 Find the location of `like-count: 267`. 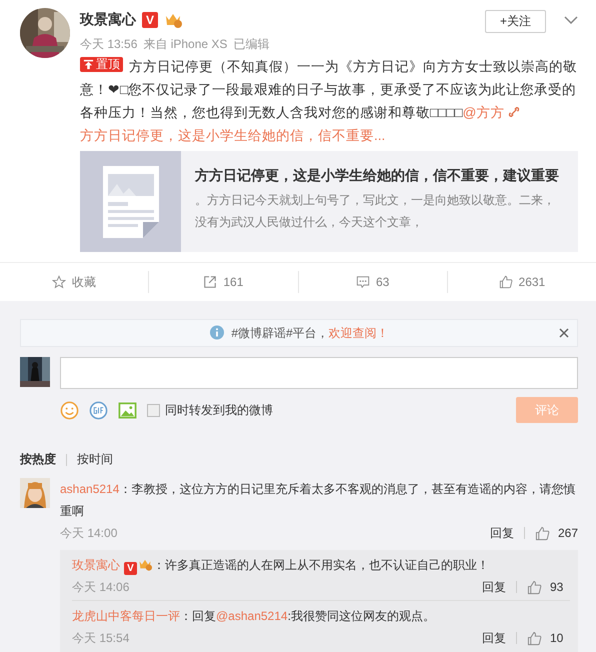

like-count: 267 is located at coordinates (568, 533).